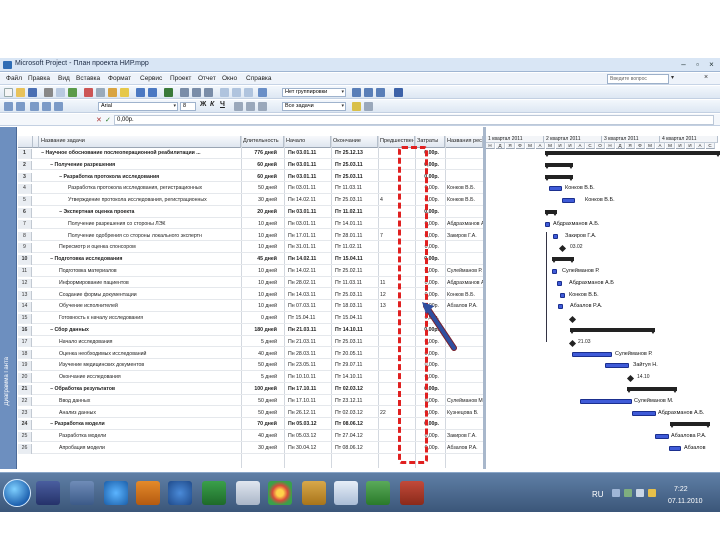 This screenshot has height=540, width=720. I want to click on finish-cell: Пт 11.02.11, so click(354, 213).